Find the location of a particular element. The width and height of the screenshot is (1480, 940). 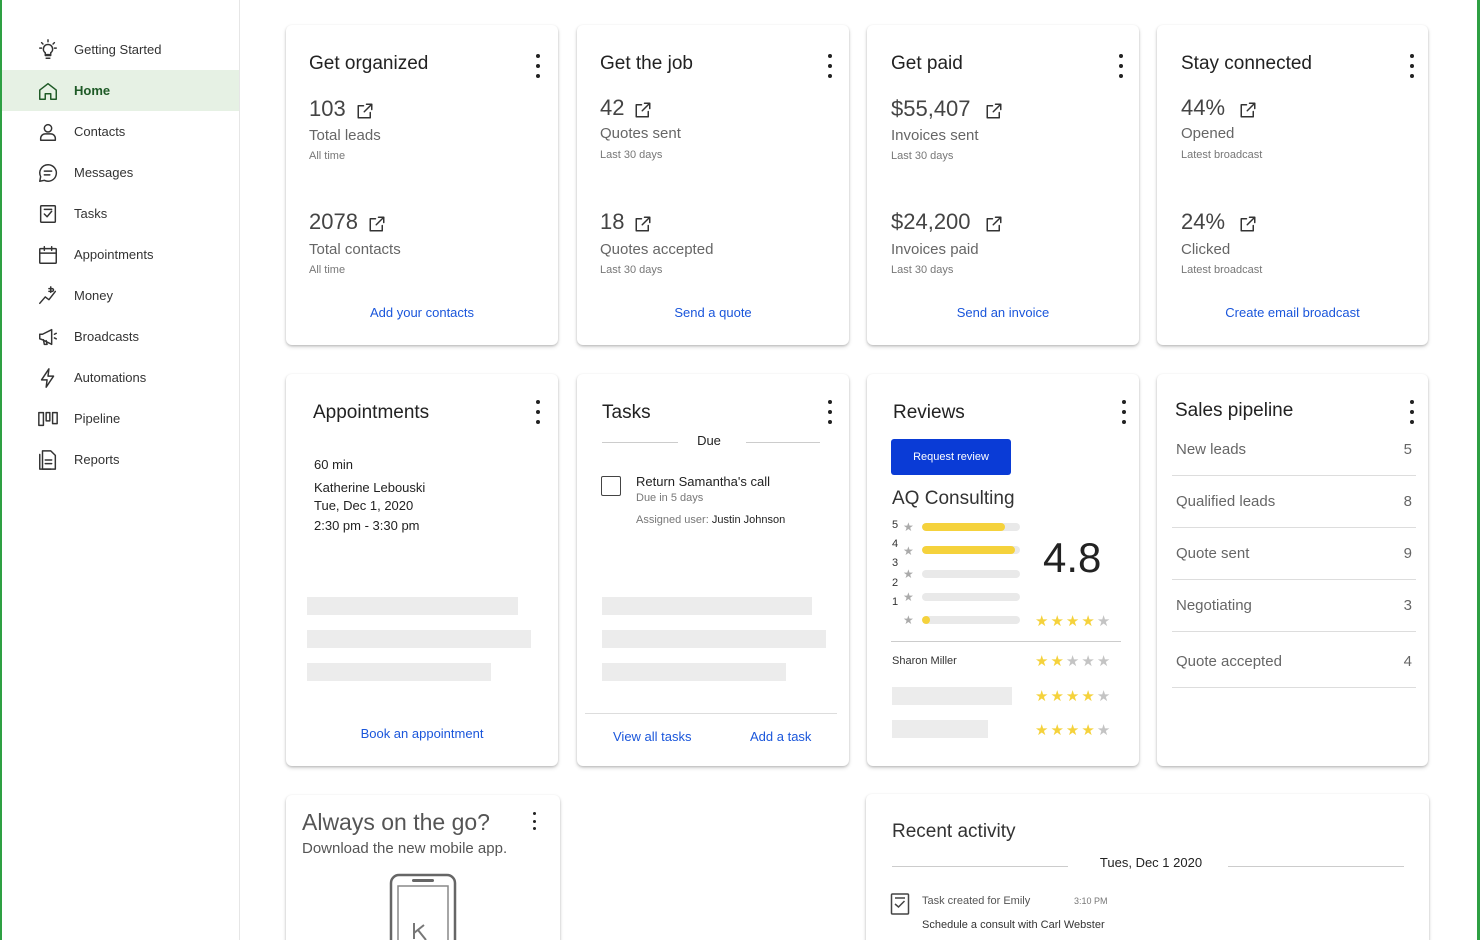

sidebar-item-broadcasts: Broadcasts is located at coordinates (120, 336).